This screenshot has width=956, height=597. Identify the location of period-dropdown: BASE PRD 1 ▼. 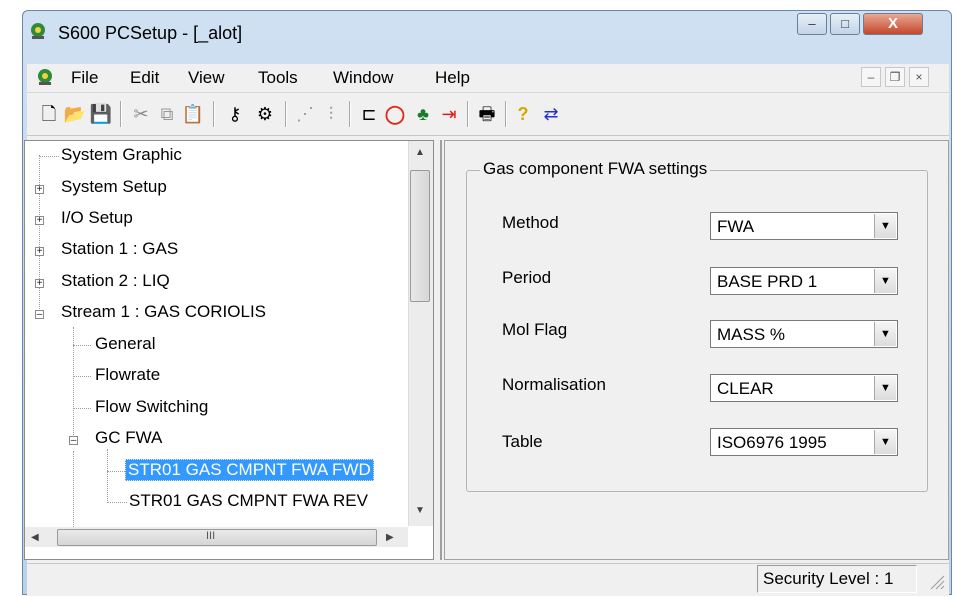
(804, 281).